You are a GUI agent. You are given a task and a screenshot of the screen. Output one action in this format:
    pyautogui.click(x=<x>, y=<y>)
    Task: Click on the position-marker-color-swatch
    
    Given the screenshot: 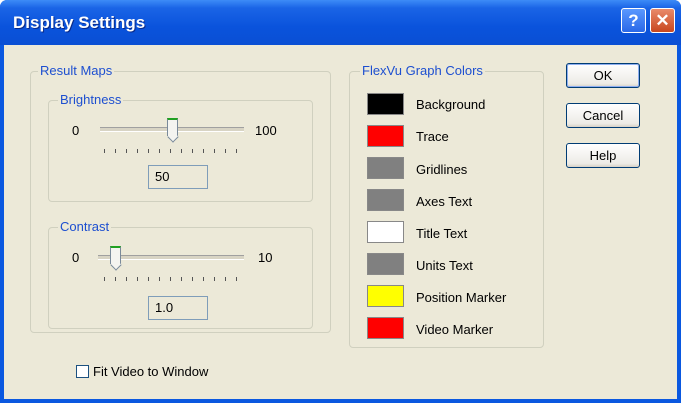 What is the action you would take?
    pyautogui.click(x=385, y=296)
    